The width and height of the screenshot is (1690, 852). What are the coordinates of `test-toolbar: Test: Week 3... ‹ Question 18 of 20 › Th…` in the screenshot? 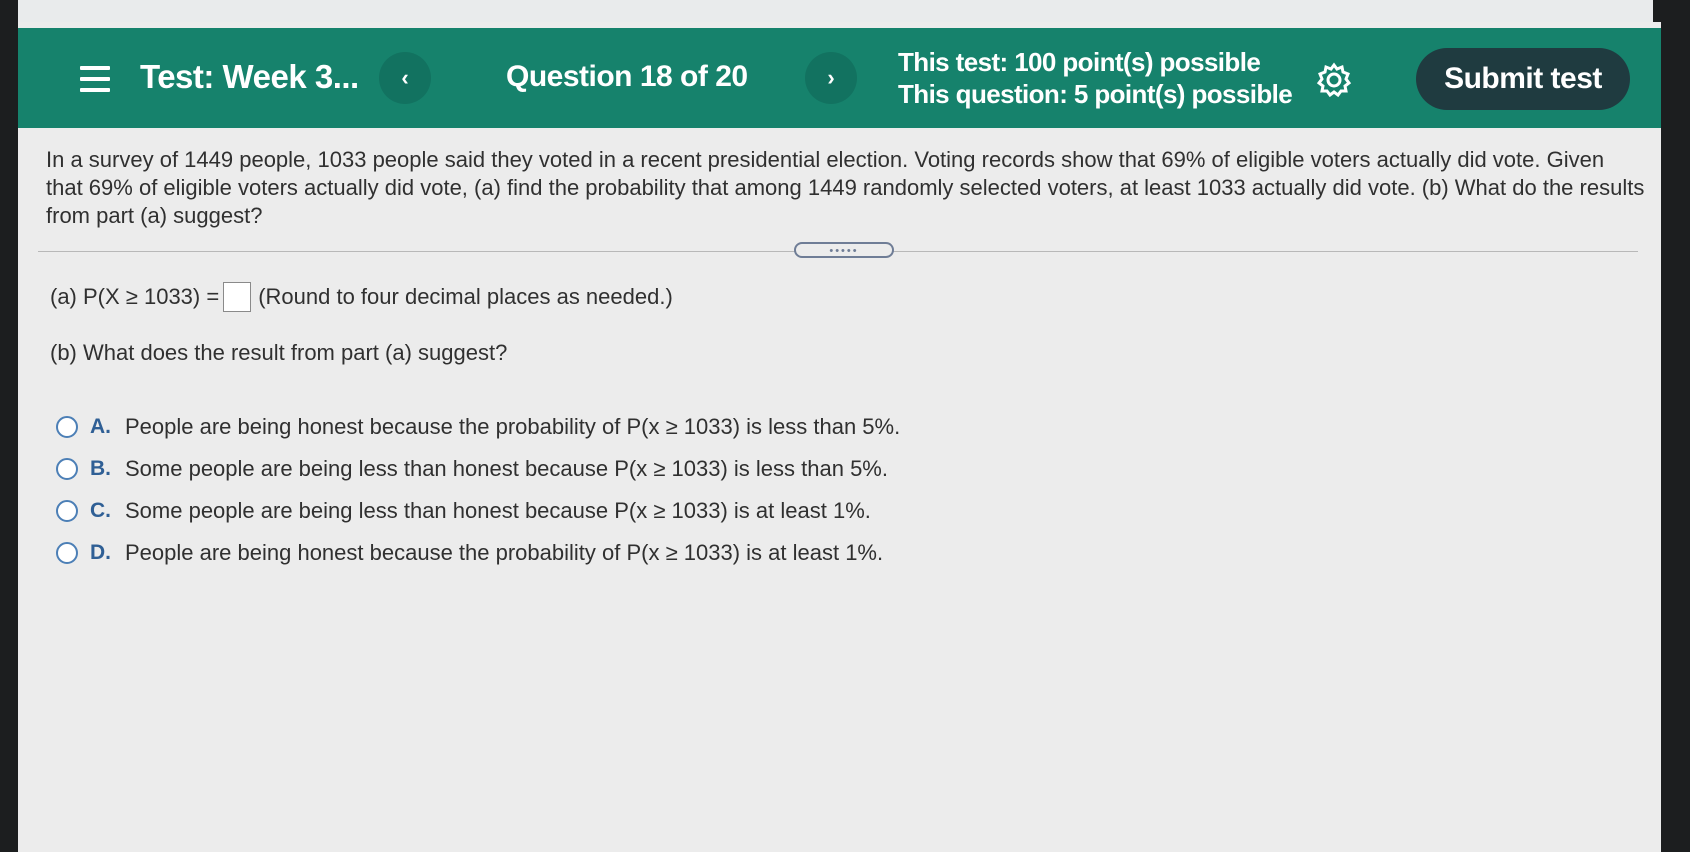 It's located at (839, 78).